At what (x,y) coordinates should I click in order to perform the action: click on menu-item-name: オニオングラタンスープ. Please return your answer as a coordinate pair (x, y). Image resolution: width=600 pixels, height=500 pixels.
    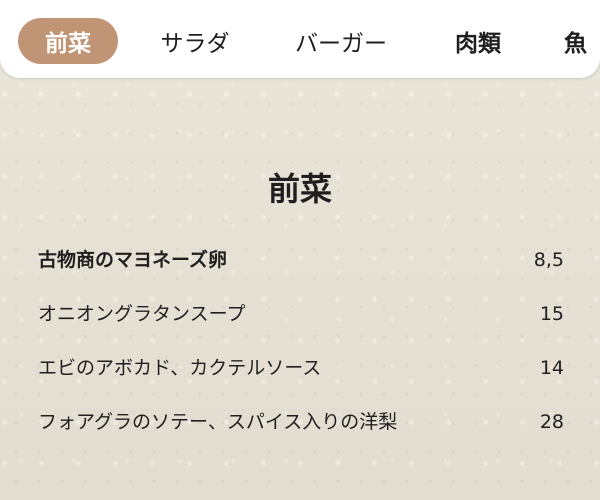
    Looking at the image, I should click on (142, 314).